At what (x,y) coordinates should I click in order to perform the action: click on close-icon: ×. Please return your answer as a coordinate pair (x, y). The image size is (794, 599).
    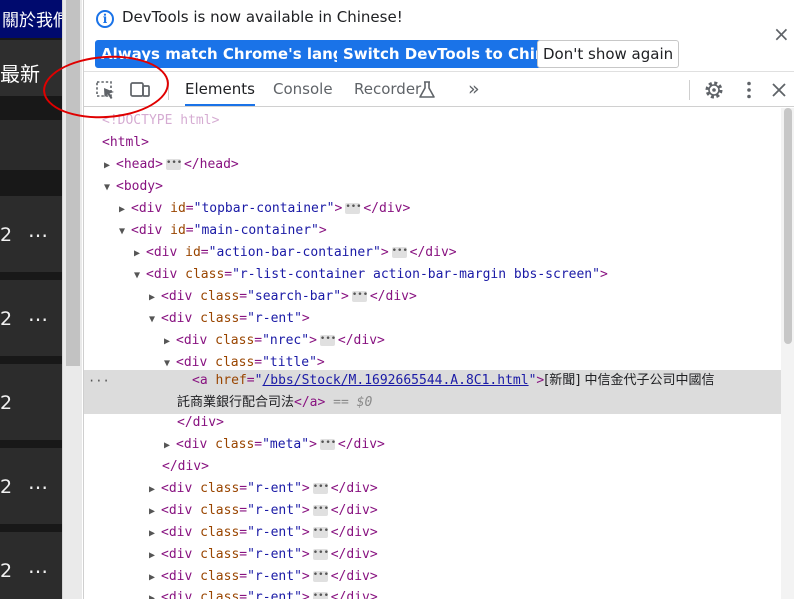
    Looking at the image, I should click on (781, 34).